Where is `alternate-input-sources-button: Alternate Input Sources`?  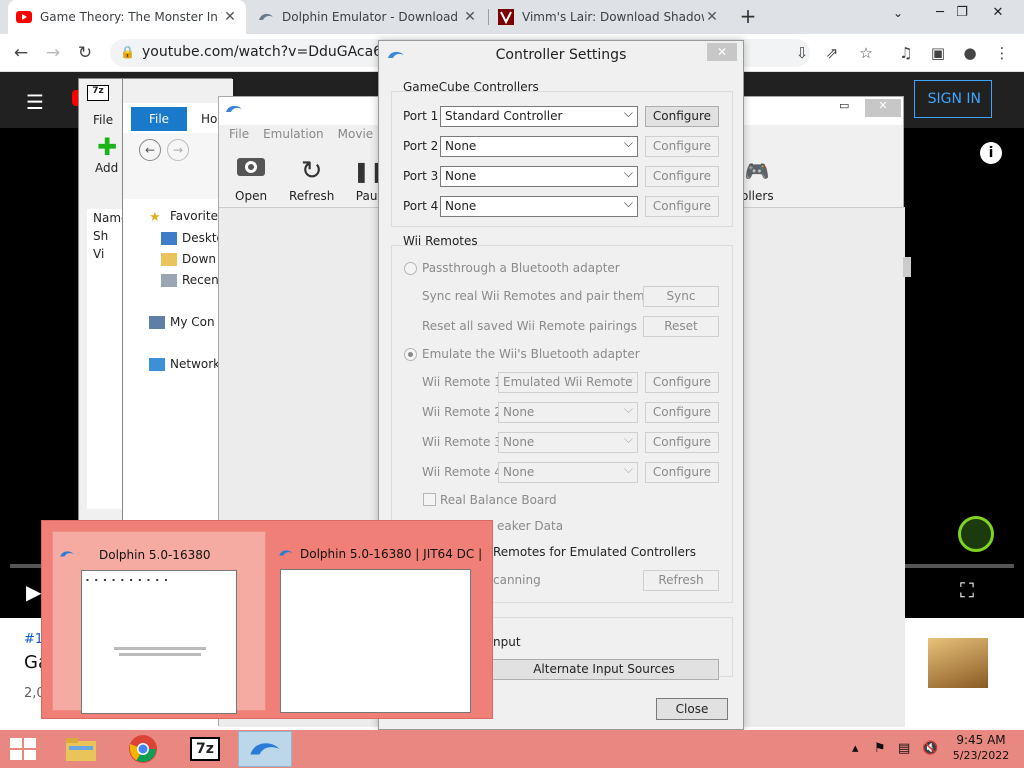
alternate-input-sources-button: Alternate Input Sources is located at coordinates (604, 669).